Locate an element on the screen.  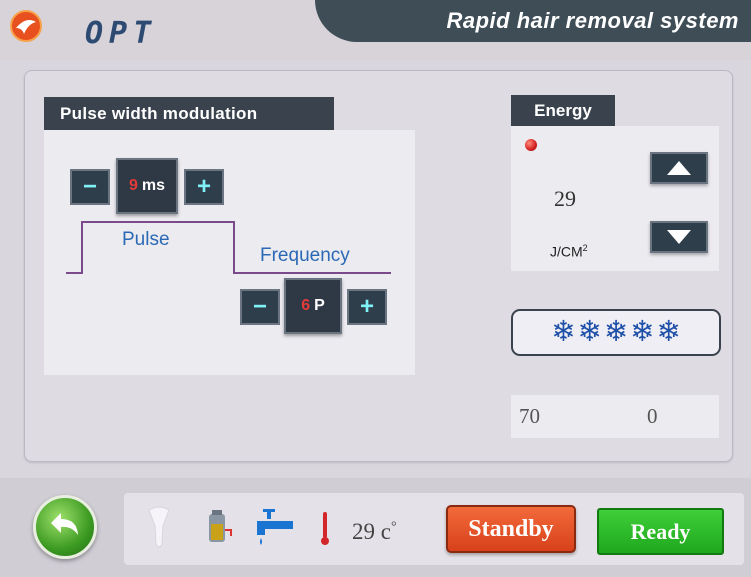
title-tab: Rapid hair removal system is located at coordinates (533, 21).